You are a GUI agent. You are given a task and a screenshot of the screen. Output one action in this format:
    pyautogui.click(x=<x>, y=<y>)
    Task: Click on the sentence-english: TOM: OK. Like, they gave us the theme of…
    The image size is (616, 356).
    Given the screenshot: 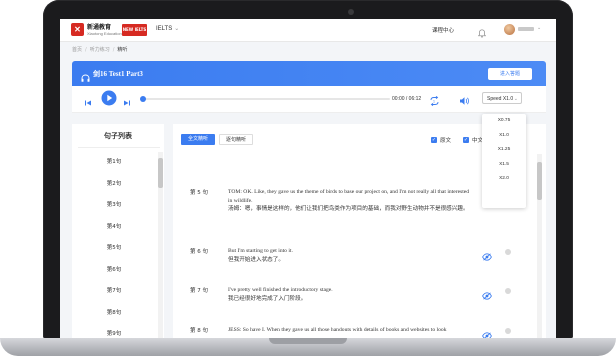 What is the action you would take?
    pyautogui.click(x=349, y=196)
    